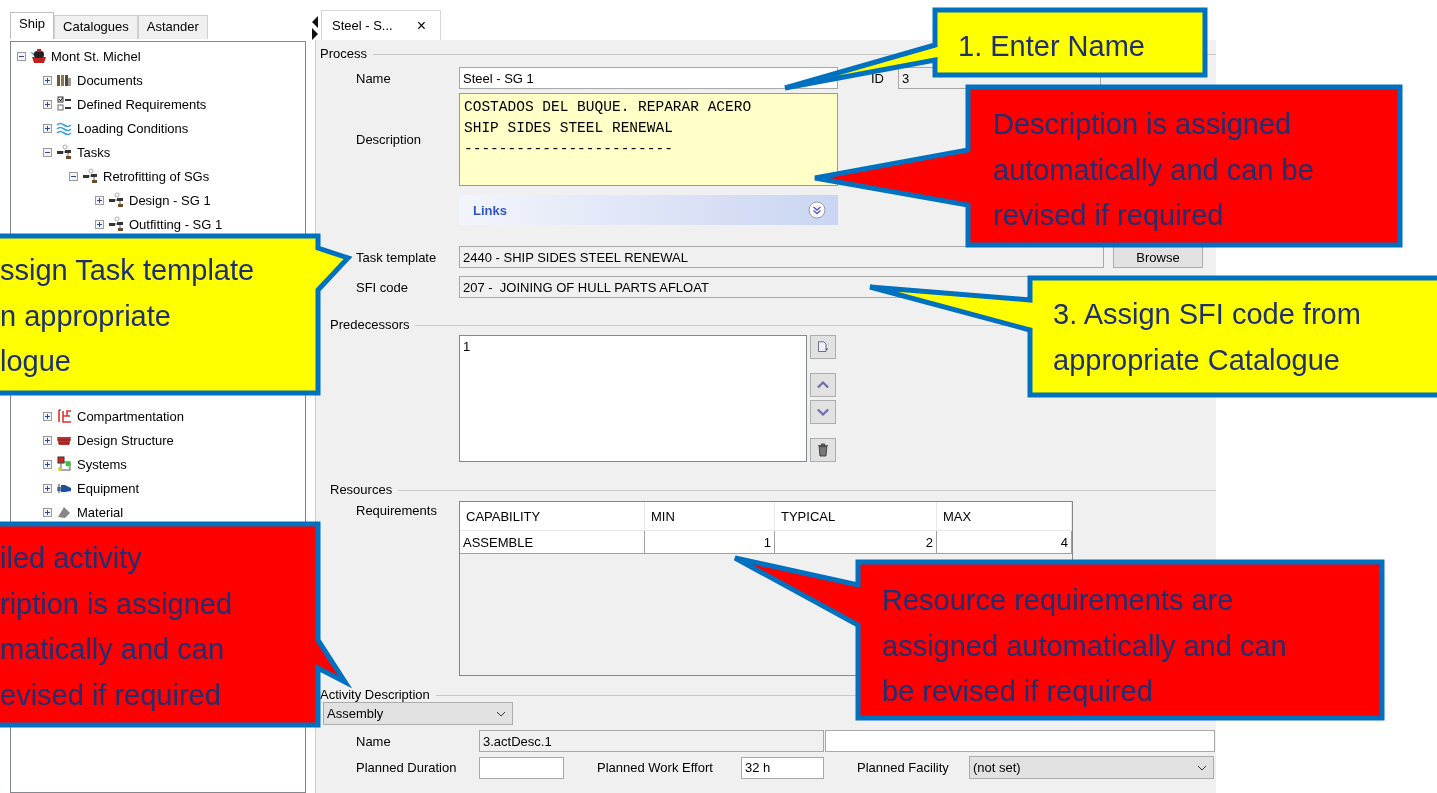 Image resolution: width=1437 pixels, height=793 pixels. Describe the element at coordinates (142, 104) in the screenshot. I see `tree-item: Defined Requirements` at that location.